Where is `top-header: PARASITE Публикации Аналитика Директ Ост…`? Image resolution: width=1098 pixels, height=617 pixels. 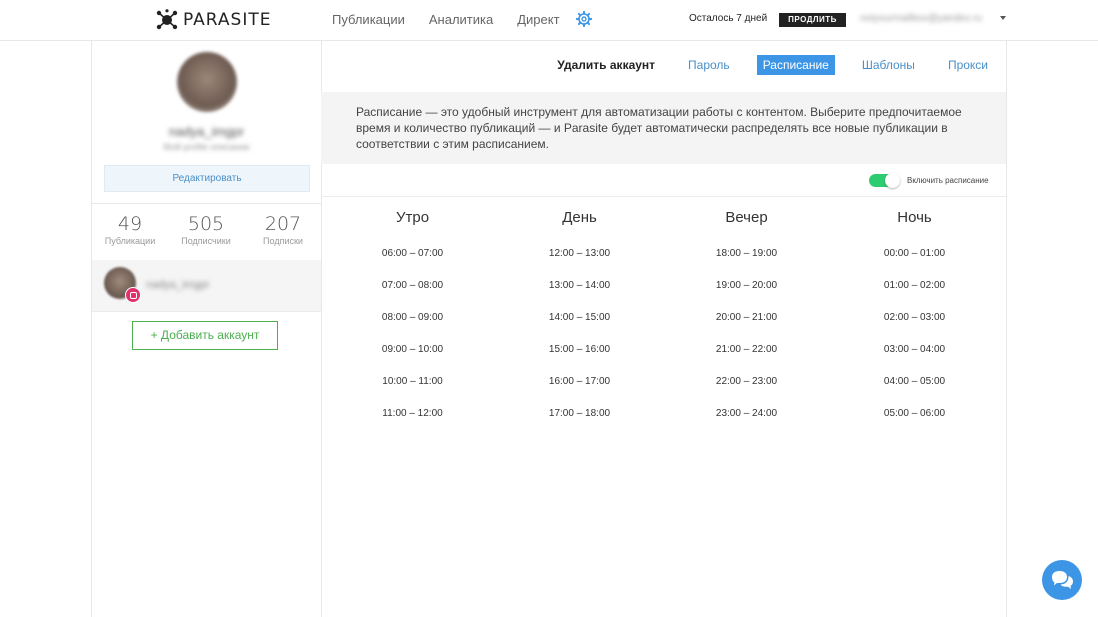
top-header: PARASITE Публикации Аналитика Директ Ост… is located at coordinates (549, 20).